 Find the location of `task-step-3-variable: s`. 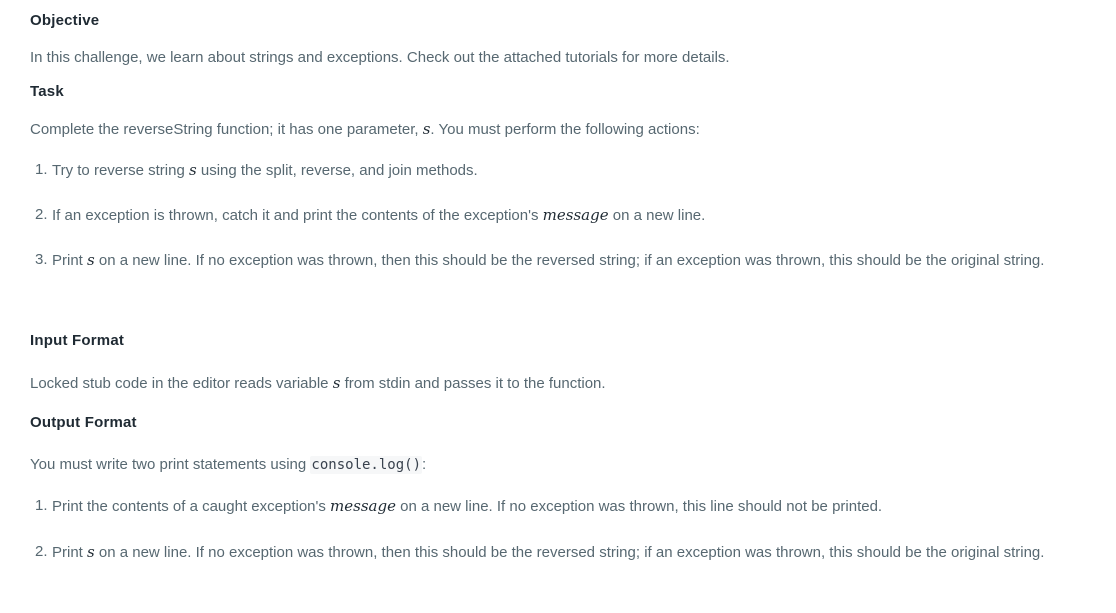

task-step-3-variable: s is located at coordinates (91, 260).